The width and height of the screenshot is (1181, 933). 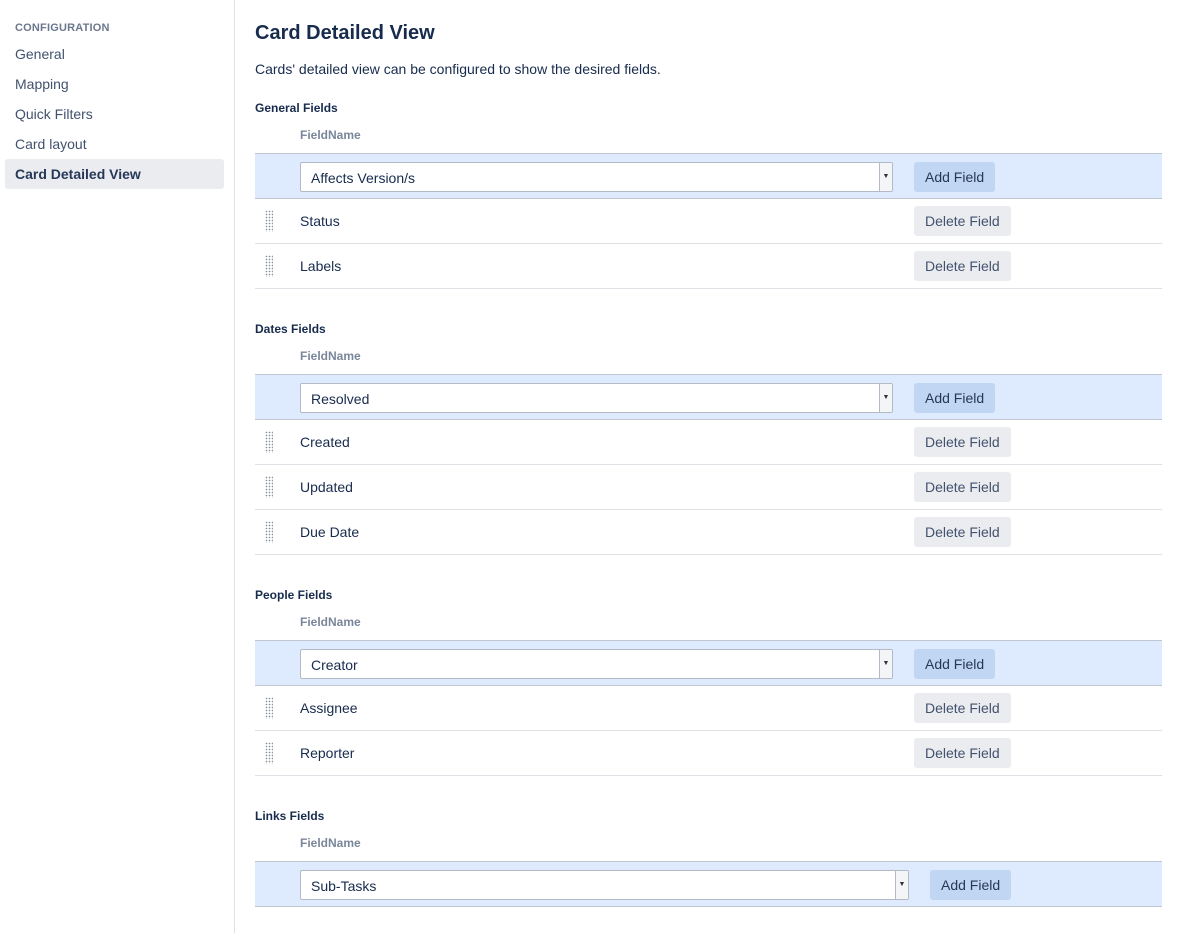 I want to click on field-name: Created, so click(x=325, y=442).